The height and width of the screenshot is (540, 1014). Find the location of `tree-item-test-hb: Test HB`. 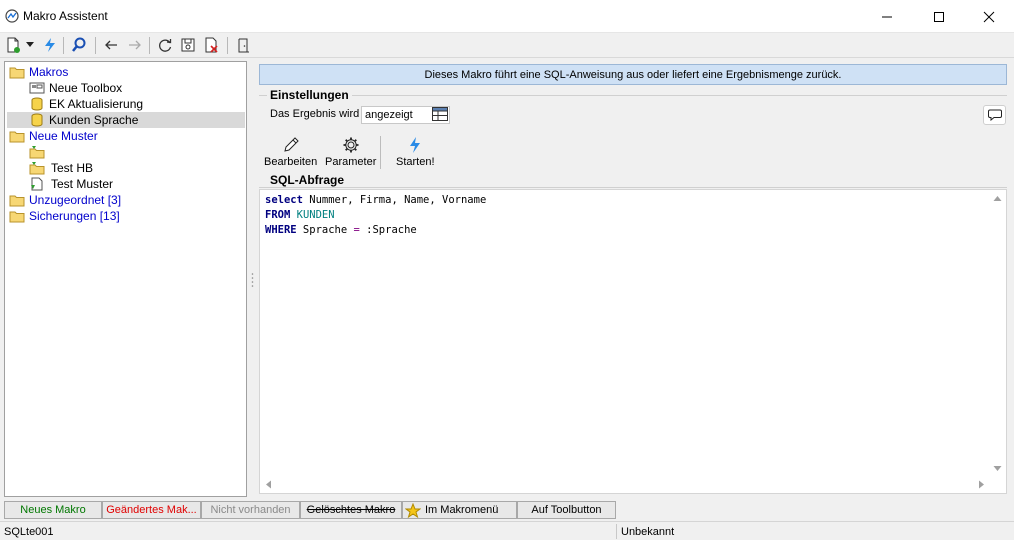

tree-item-test-hb: Test HB is located at coordinates (61, 168).